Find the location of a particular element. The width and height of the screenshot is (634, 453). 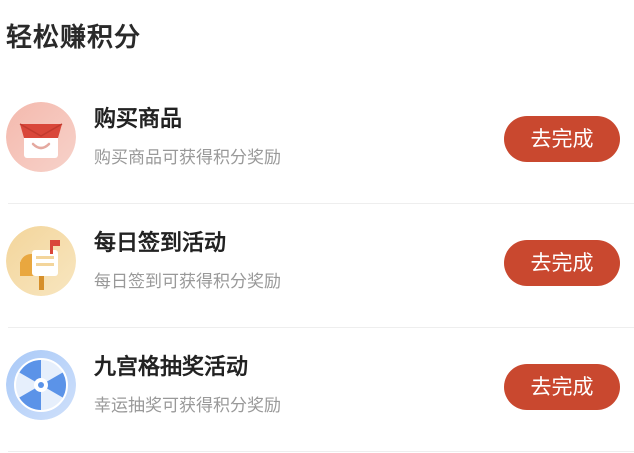

task-description: 幸运抽奖可获得积分奖励 is located at coordinates (187, 406).